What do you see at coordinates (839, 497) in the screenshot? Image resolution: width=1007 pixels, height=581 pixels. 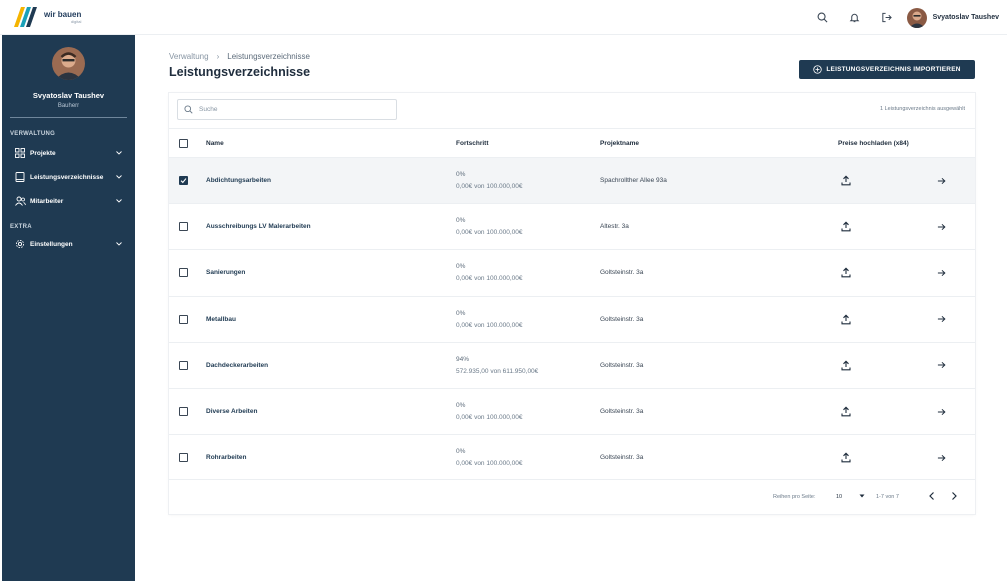 I see `rows-per-page-select: 10` at bounding box center [839, 497].